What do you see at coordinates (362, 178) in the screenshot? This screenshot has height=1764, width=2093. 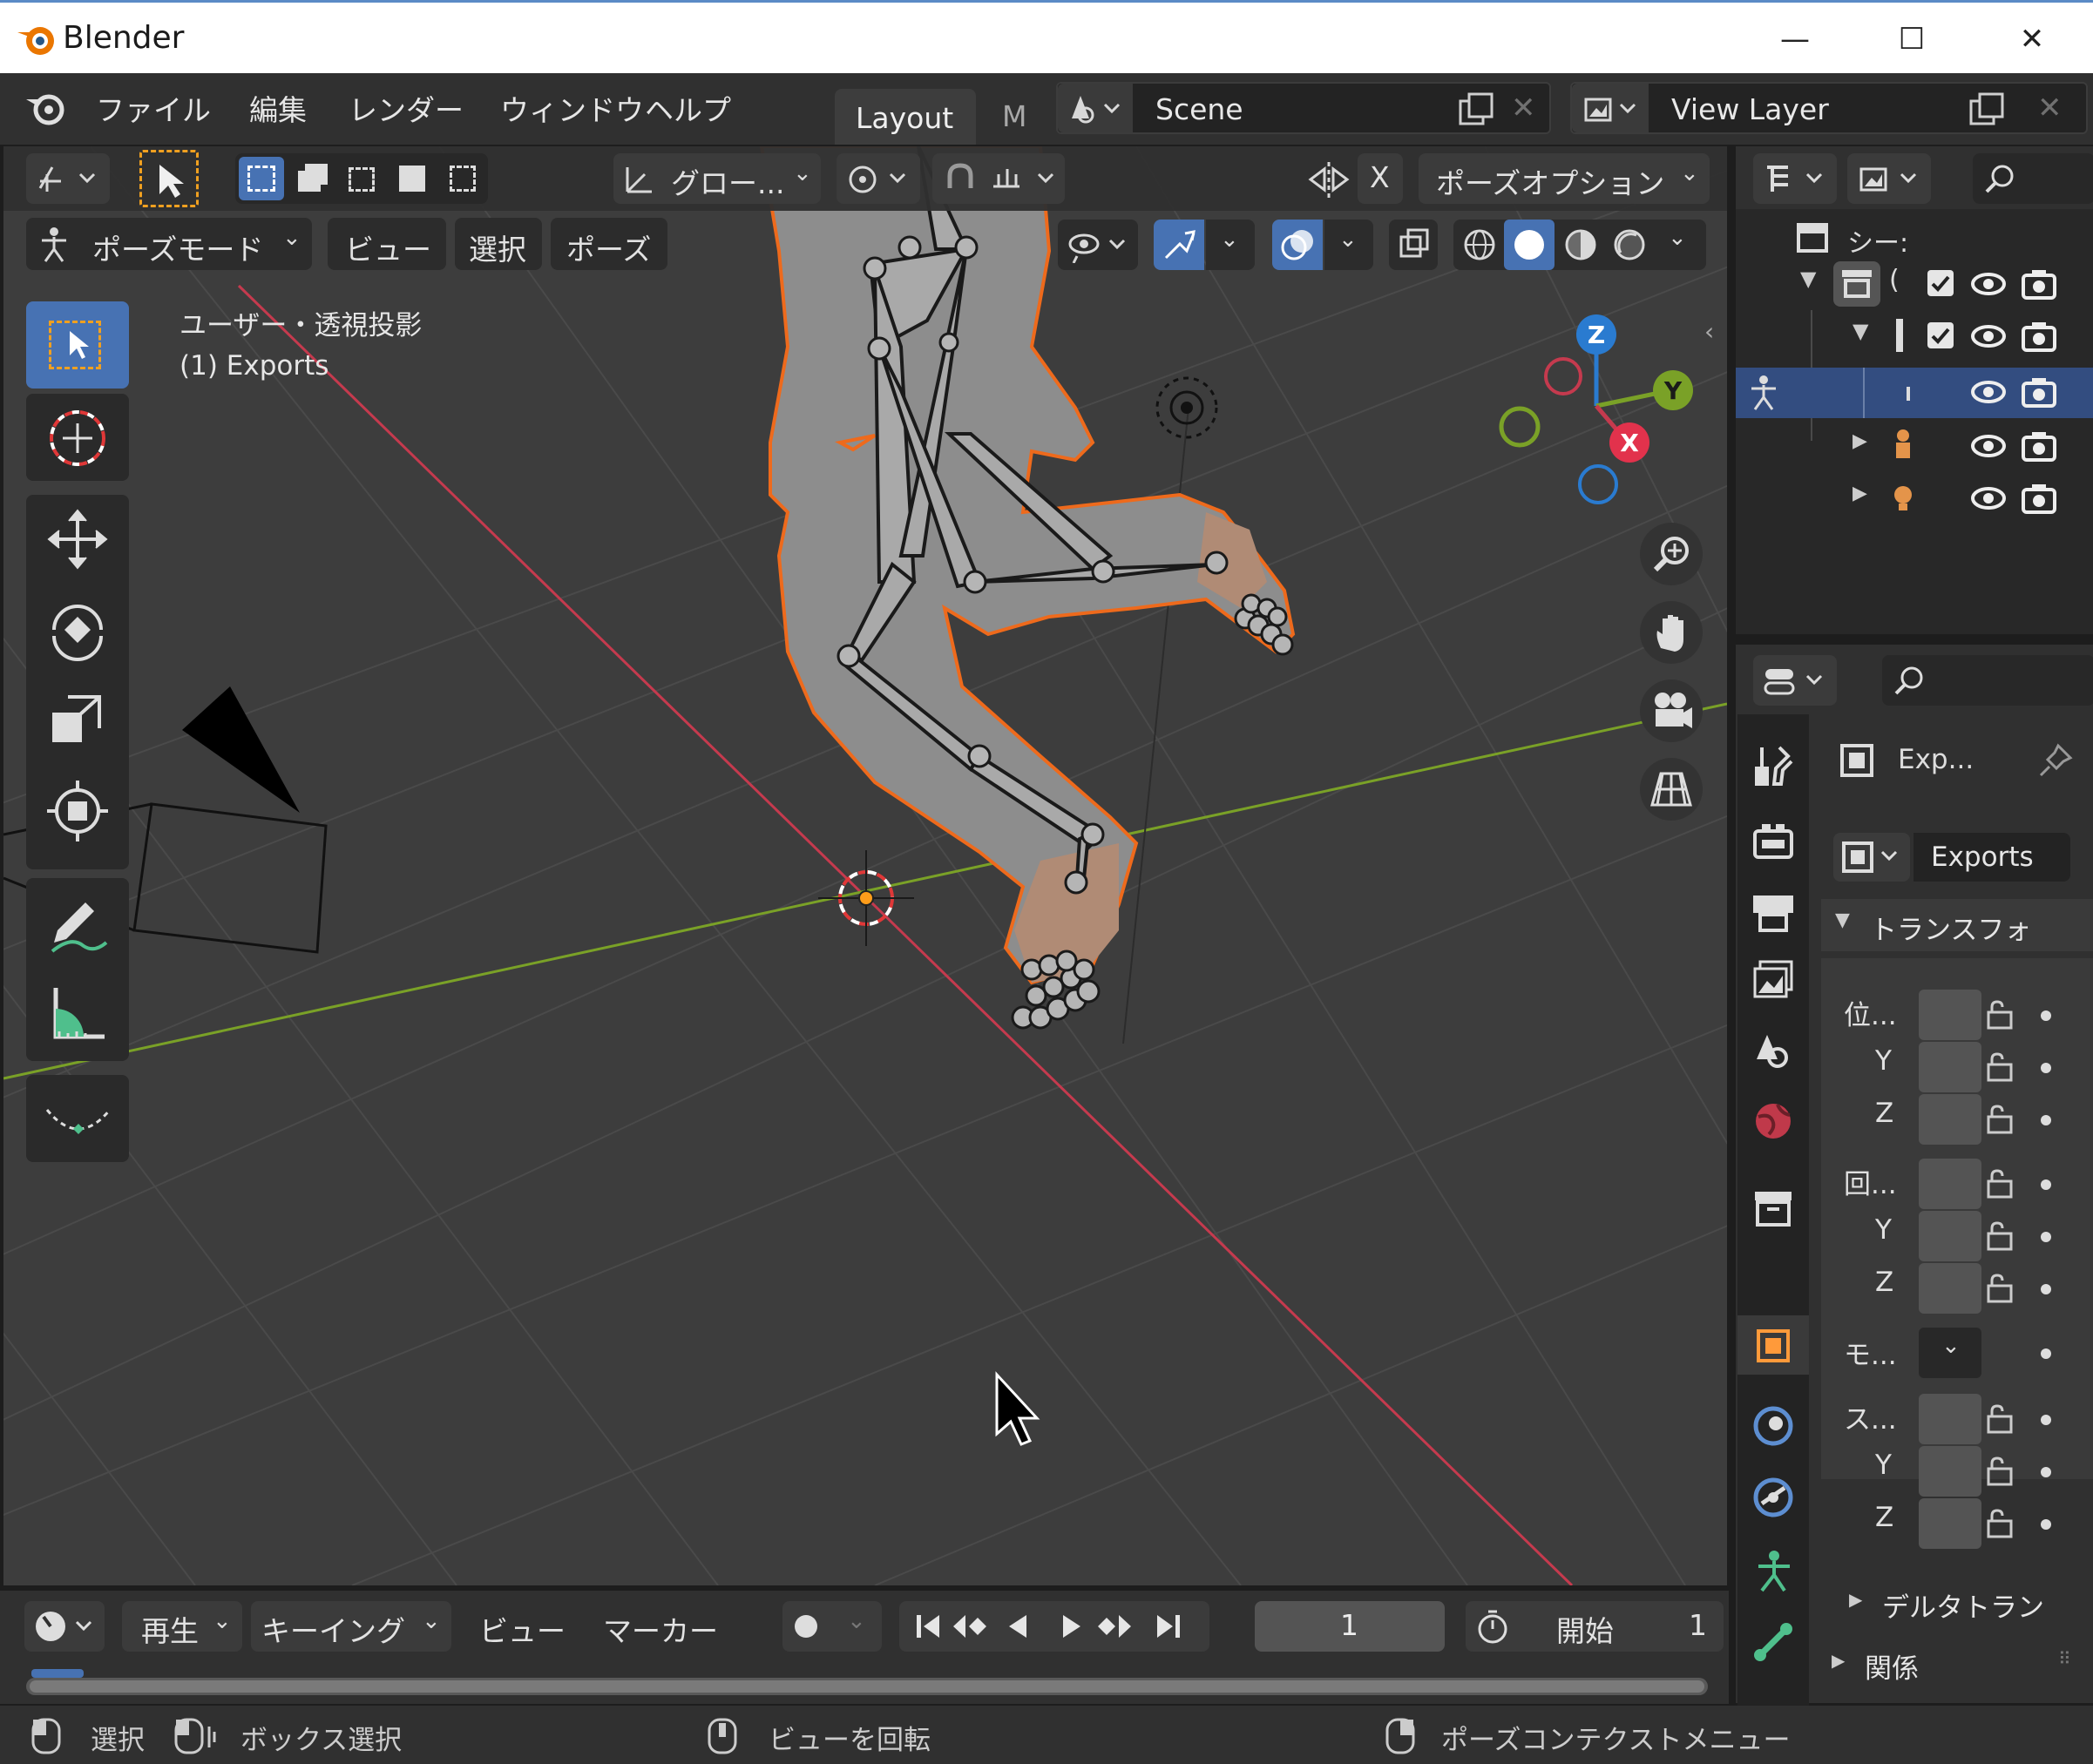 I see `mode-subtract-button` at bounding box center [362, 178].